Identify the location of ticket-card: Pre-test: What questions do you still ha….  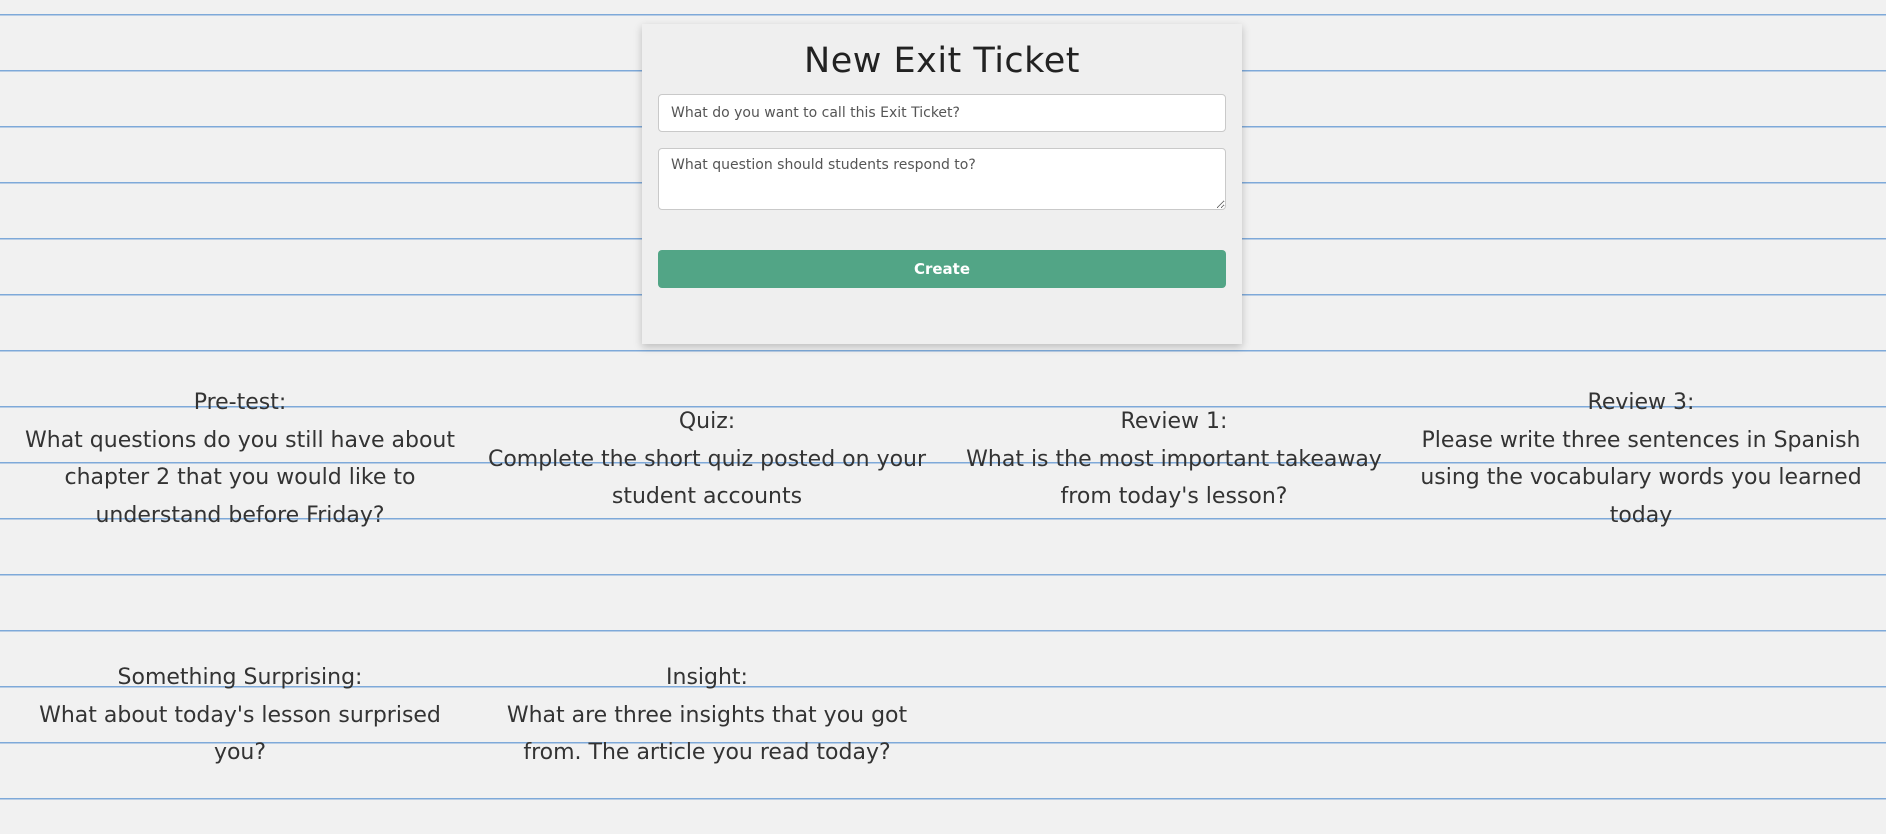
(240, 459).